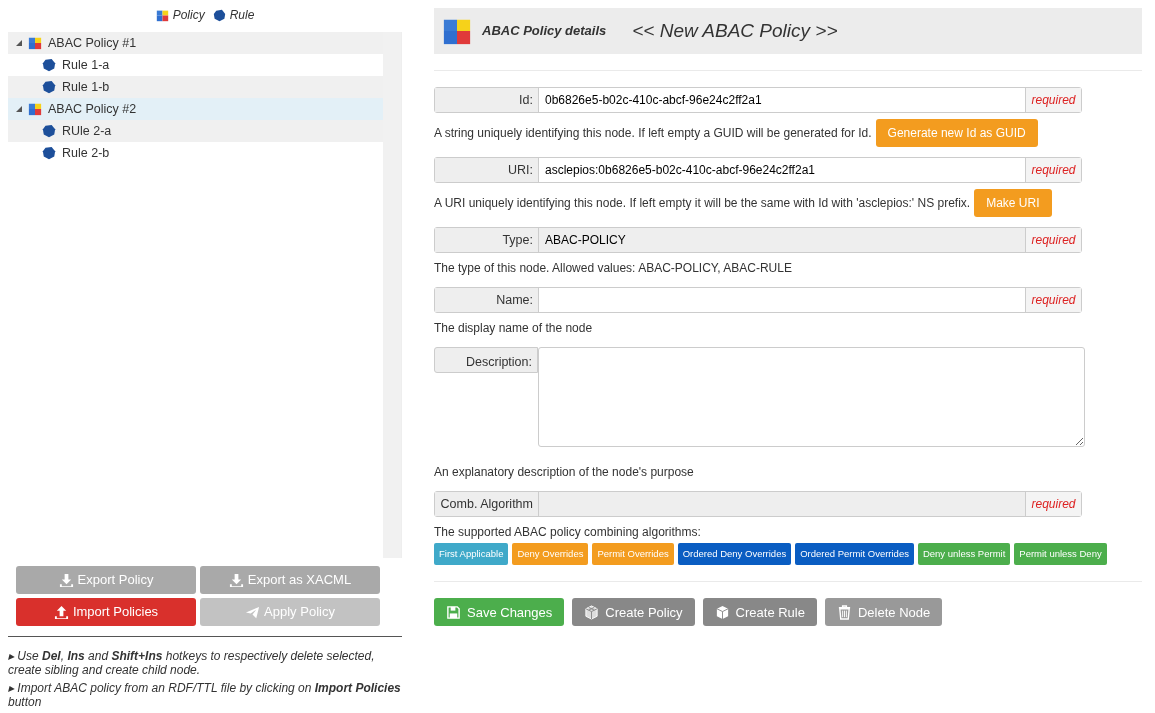 The height and width of the screenshot is (713, 1155). I want to click on field-label: Type:, so click(487, 240).